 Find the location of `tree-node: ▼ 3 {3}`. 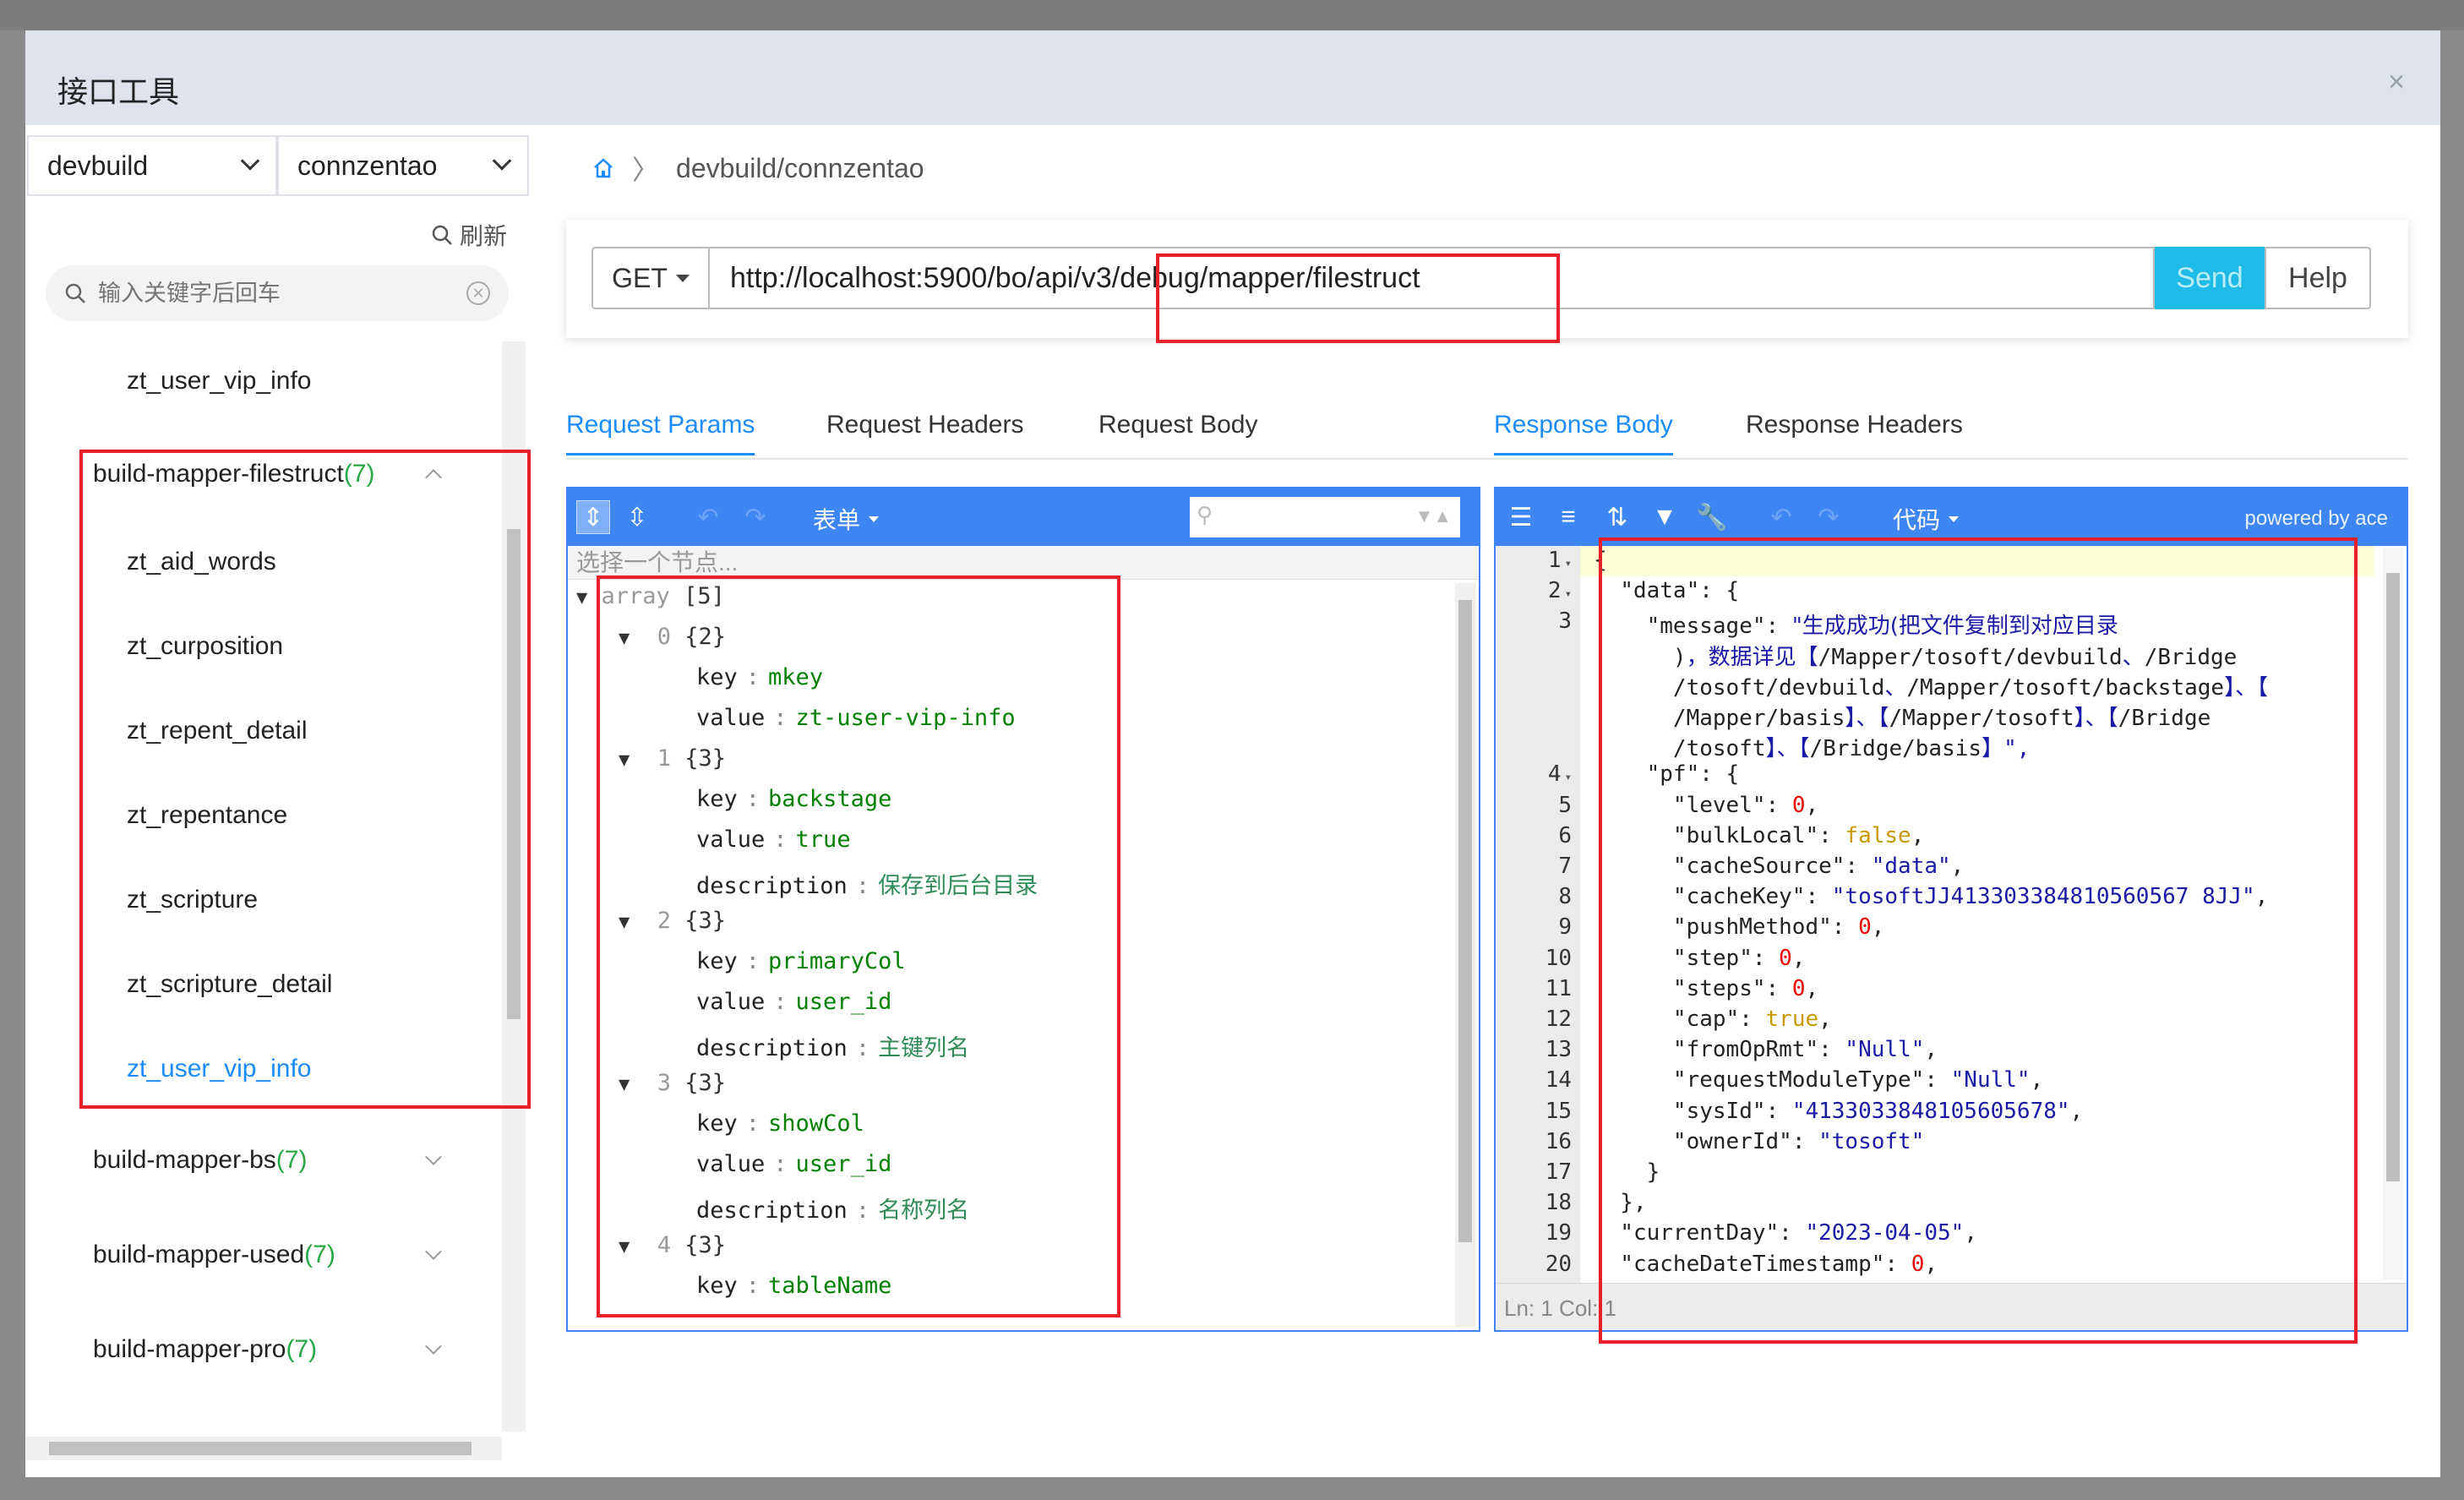

tree-node: ▼ 3 {3} is located at coordinates (672, 1083).